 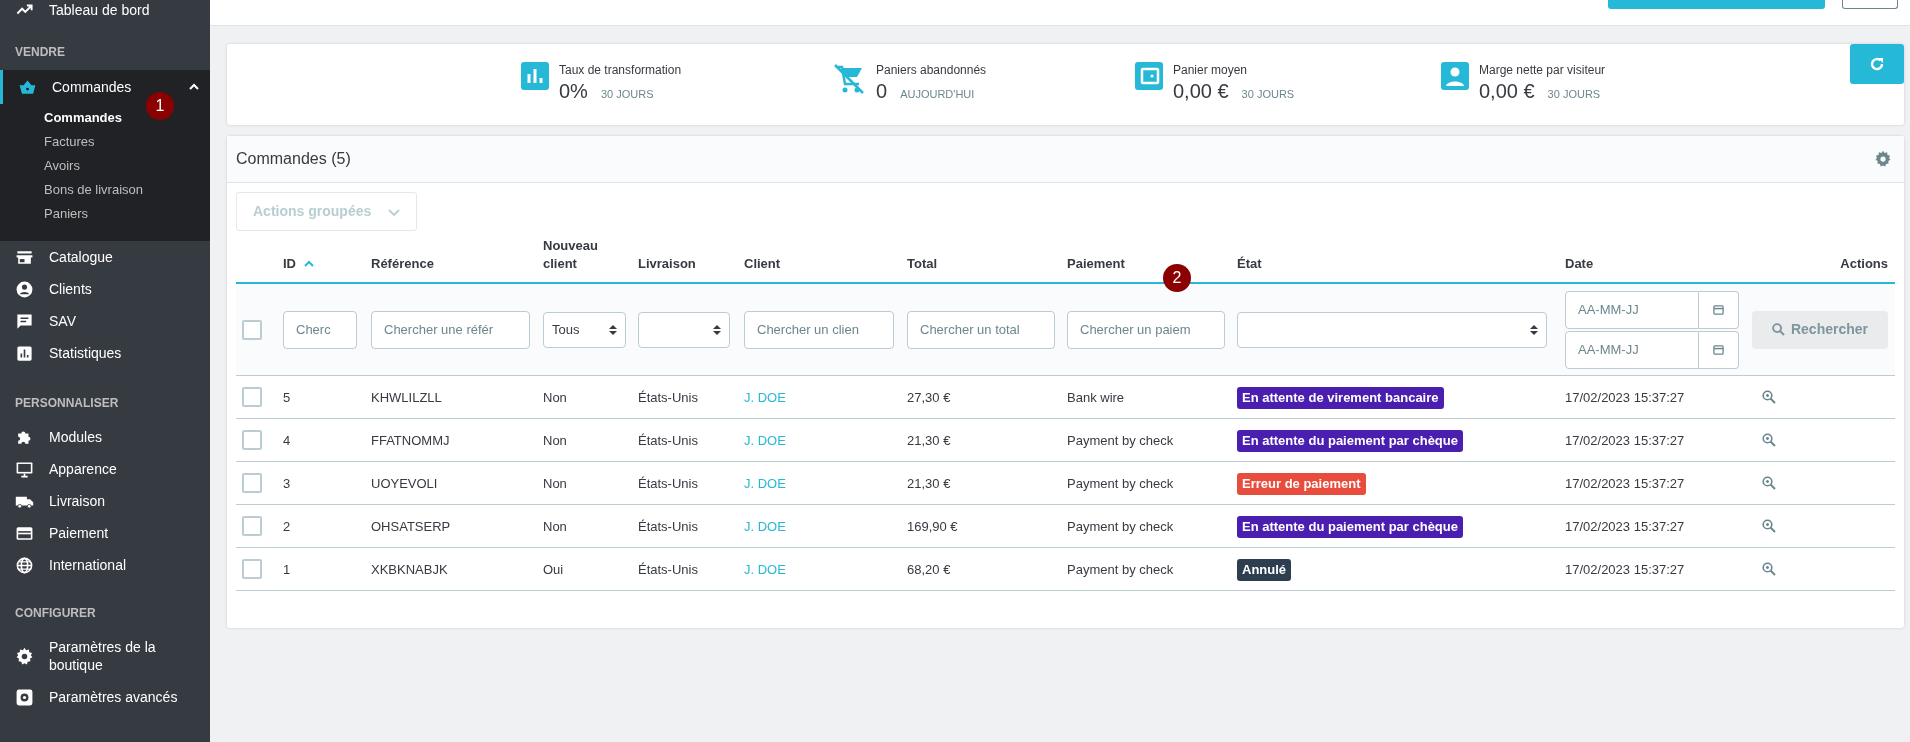 What do you see at coordinates (105, 289) in the screenshot?
I see `sidebar-item: Clients` at bounding box center [105, 289].